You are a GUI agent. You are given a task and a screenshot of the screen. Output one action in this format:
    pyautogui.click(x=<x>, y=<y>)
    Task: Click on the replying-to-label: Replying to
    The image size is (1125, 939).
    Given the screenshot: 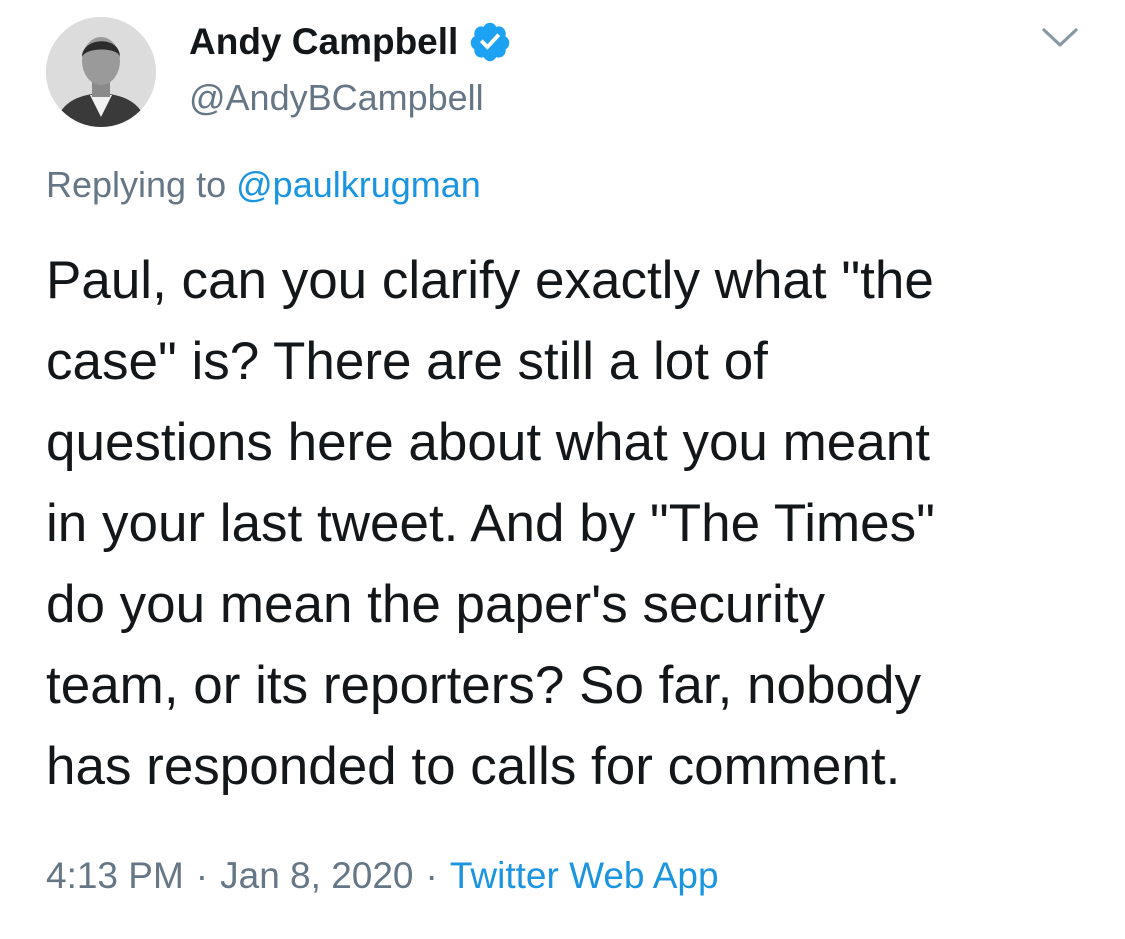 What is the action you would take?
    pyautogui.click(x=136, y=184)
    